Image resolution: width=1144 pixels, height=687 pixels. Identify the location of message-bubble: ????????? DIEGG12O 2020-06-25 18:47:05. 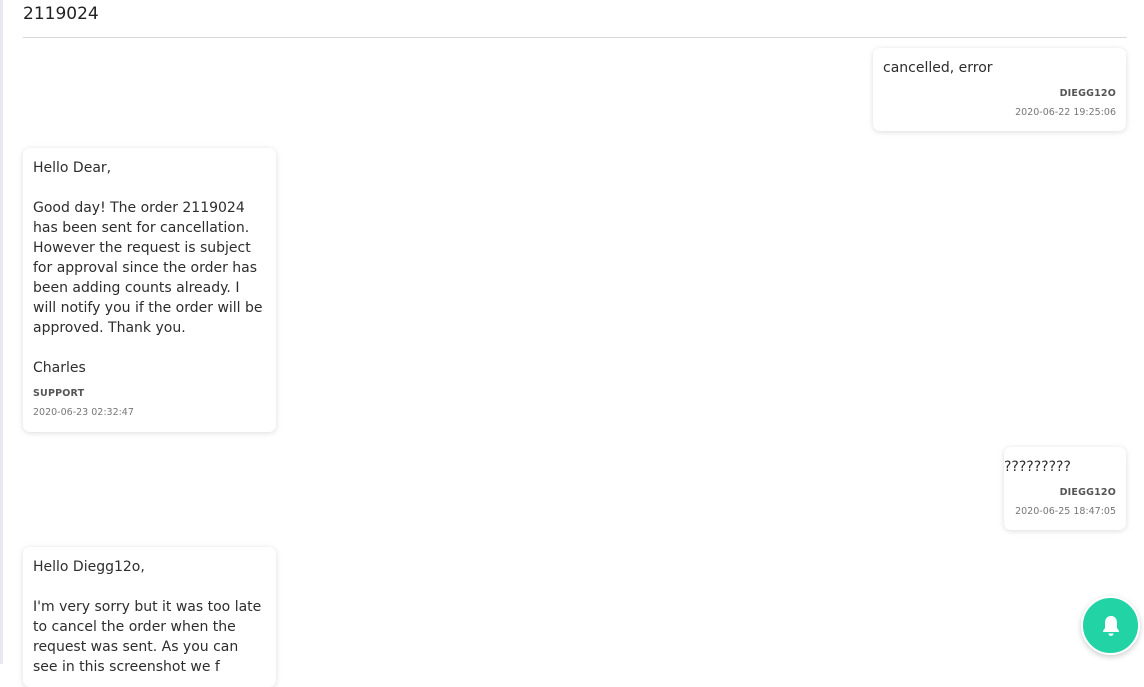
(1065, 488).